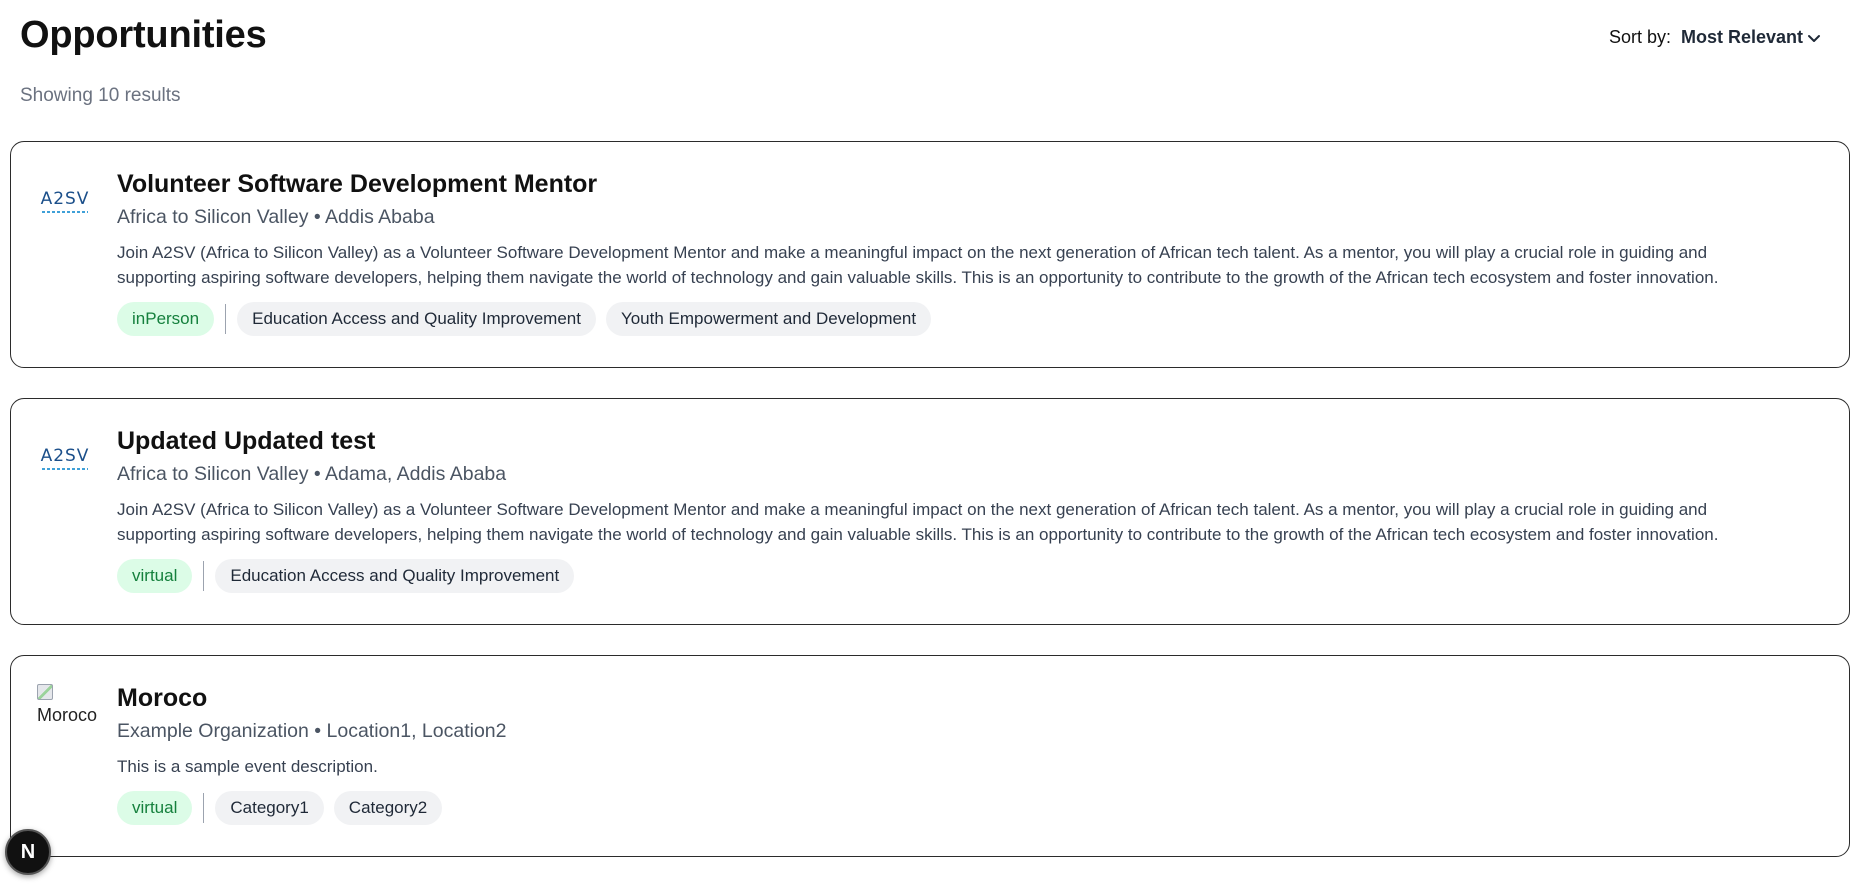 Image resolution: width=1859 pixels, height=884 pixels. I want to click on mode-badge: inPerson, so click(166, 319).